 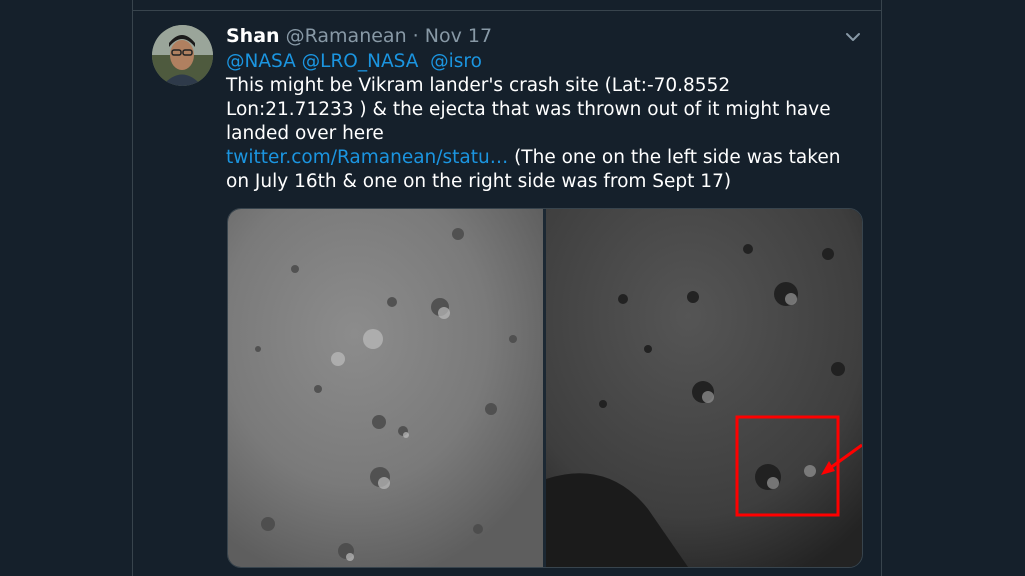 What do you see at coordinates (360, 61) in the screenshot?
I see `mention-lro-nasa: @LRO_NASA` at bounding box center [360, 61].